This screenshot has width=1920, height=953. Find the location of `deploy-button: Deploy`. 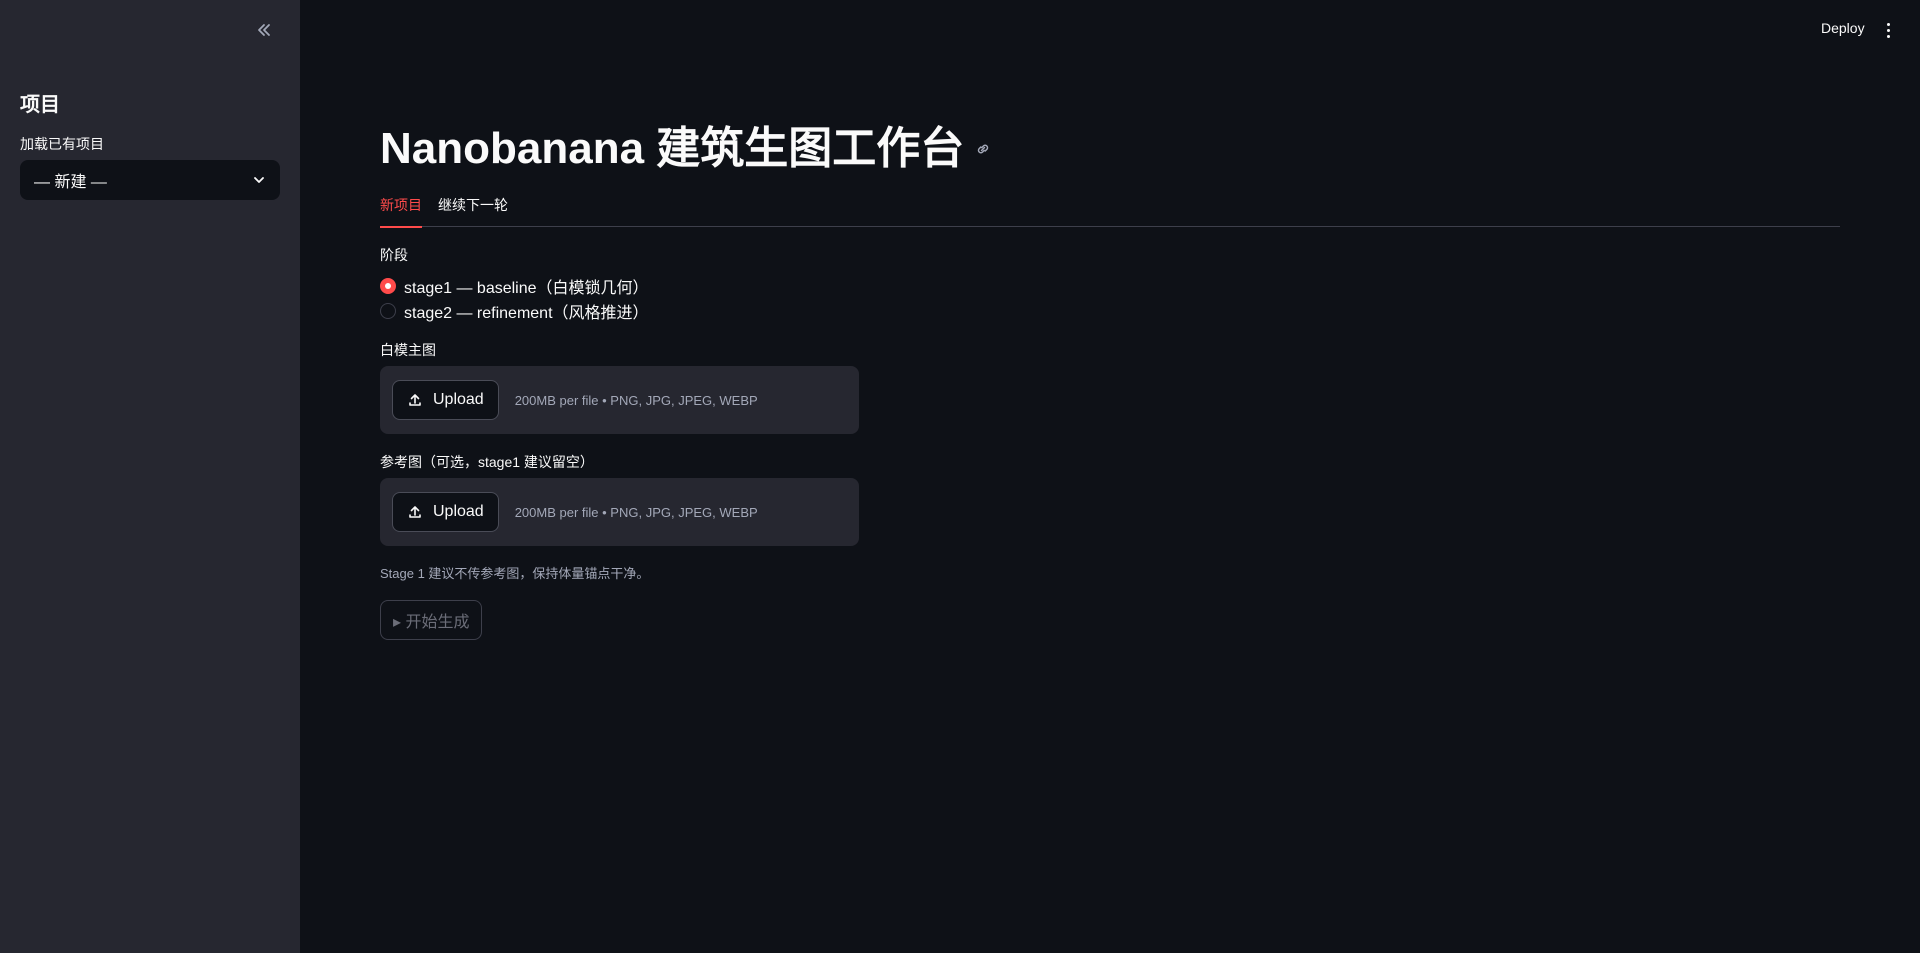

deploy-button: Deploy is located at coordinates (1843, 28).